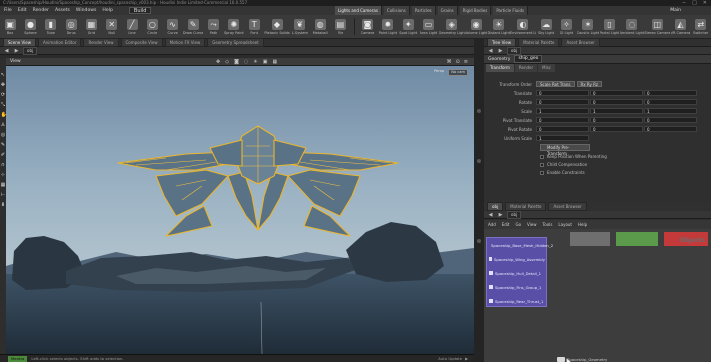 This screenshot has height=362, width=711. Describe the element at coordinates (499, 27) in the screenshot. I see `distant-light-tool-button: ☀ Distant Light` at that location.